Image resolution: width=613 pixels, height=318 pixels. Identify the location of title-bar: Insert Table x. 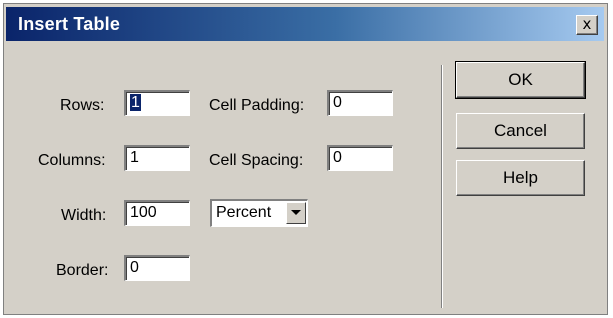
(305, 24).